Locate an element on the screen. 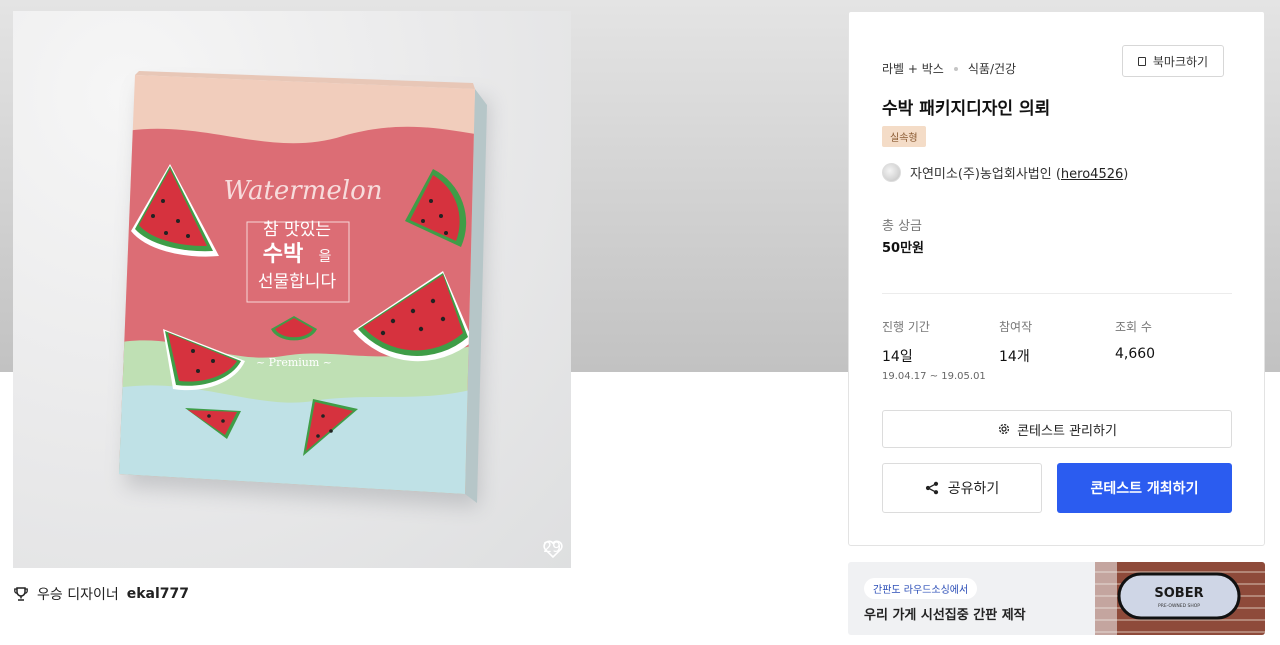  heart-icon is located at coordinates (553, 549).